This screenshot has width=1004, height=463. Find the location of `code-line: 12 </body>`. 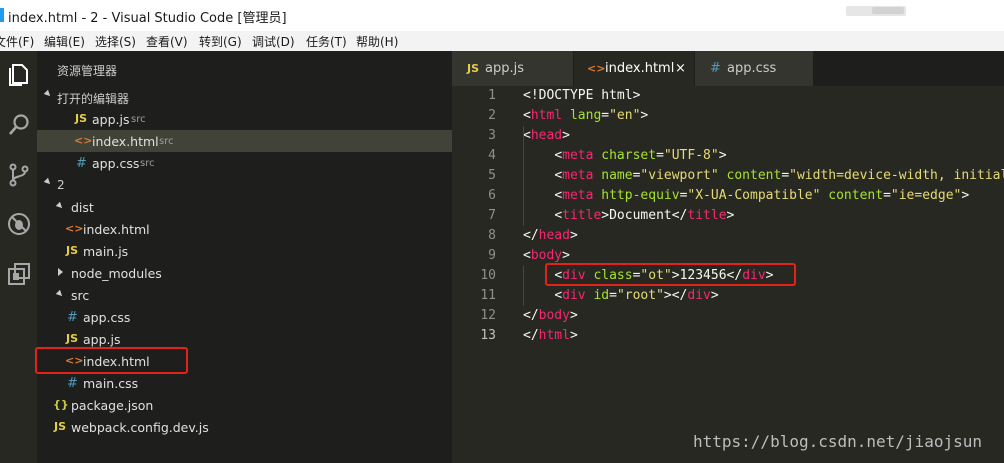

code-line: 12 </body> is located at coordinates (728, 317).